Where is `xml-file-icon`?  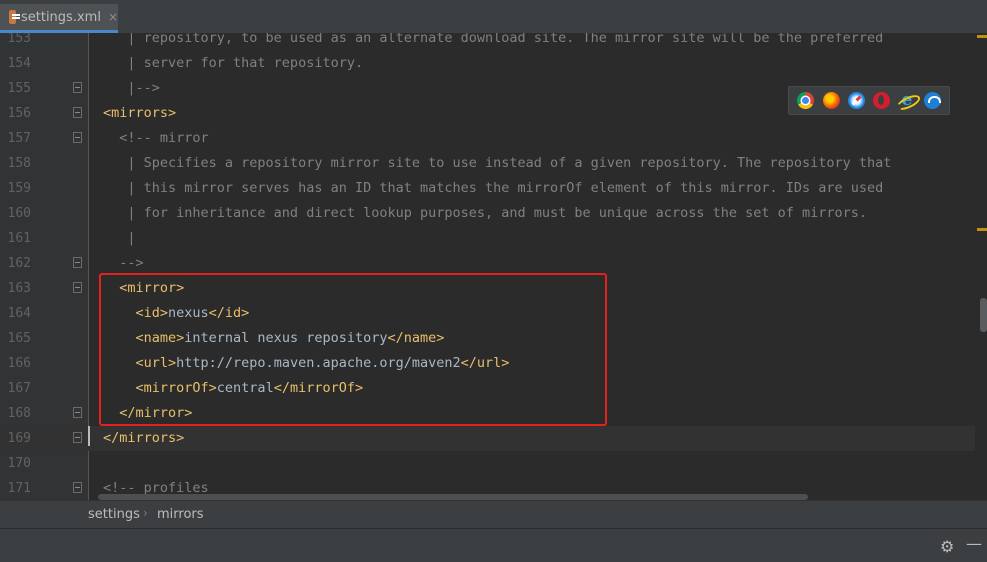 xml-file-icon is located at coordinates (14, 17).